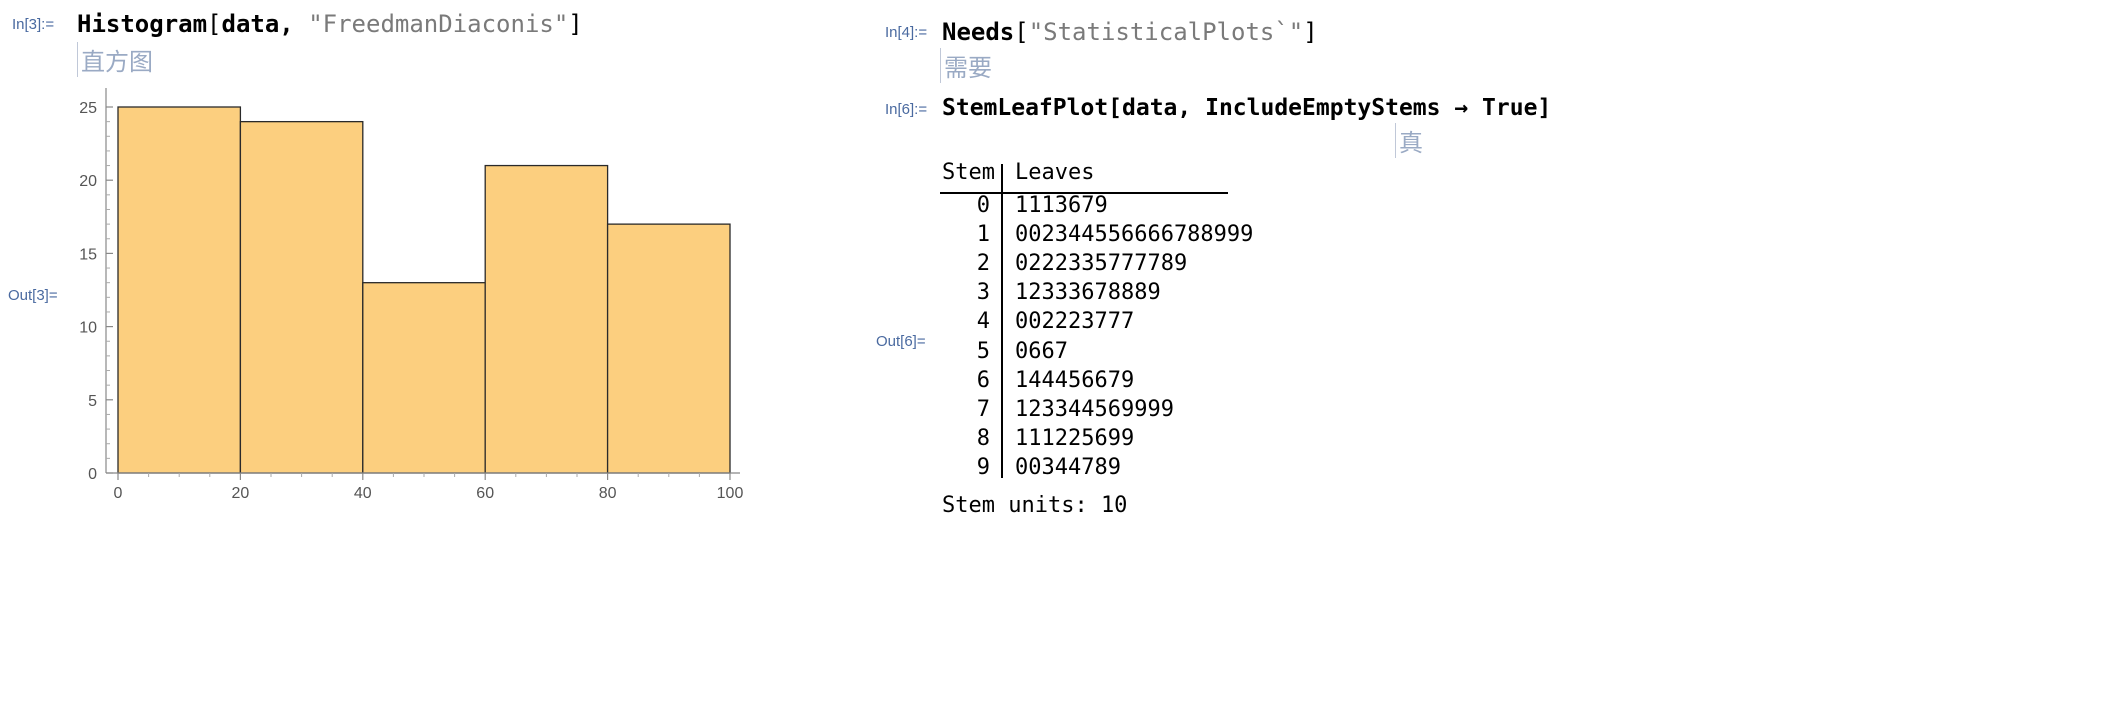  I want to click on in4-string: "StatisticalPlots`", so click(1166, 32).